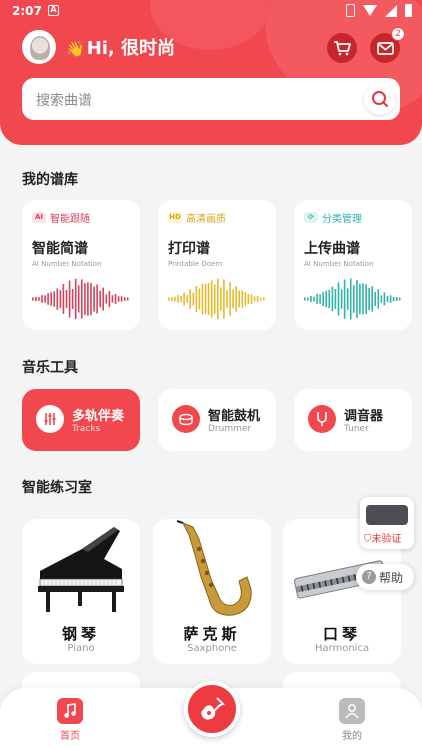 This screenshot has width=422, height=750. Describe the element at coordinates (387, 45) in the screenshot. I see `message-button: 2` at that location.